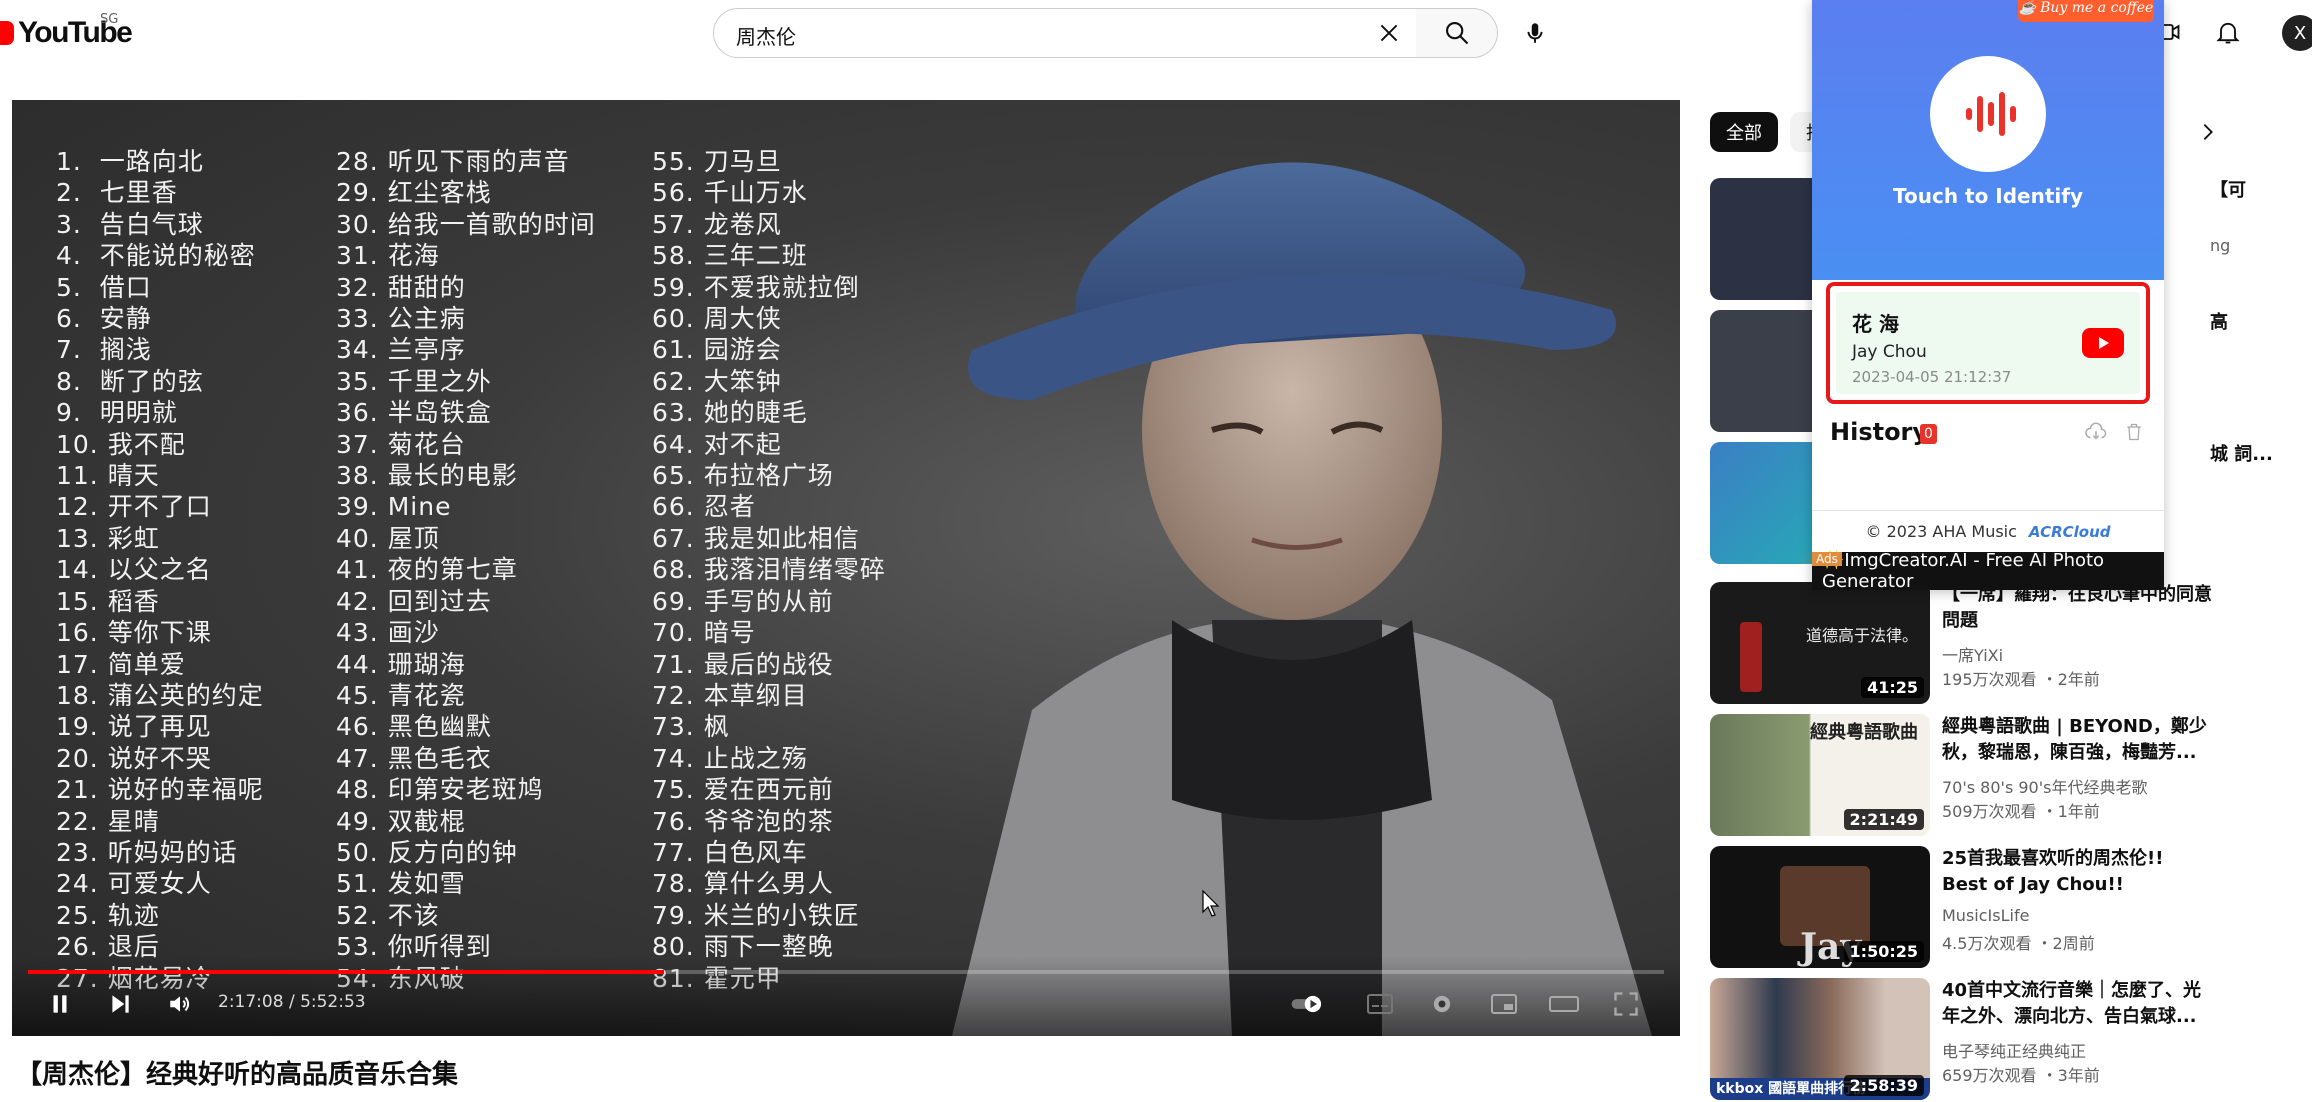  I want to click on fullscreen-button, so click(1626, 1004).